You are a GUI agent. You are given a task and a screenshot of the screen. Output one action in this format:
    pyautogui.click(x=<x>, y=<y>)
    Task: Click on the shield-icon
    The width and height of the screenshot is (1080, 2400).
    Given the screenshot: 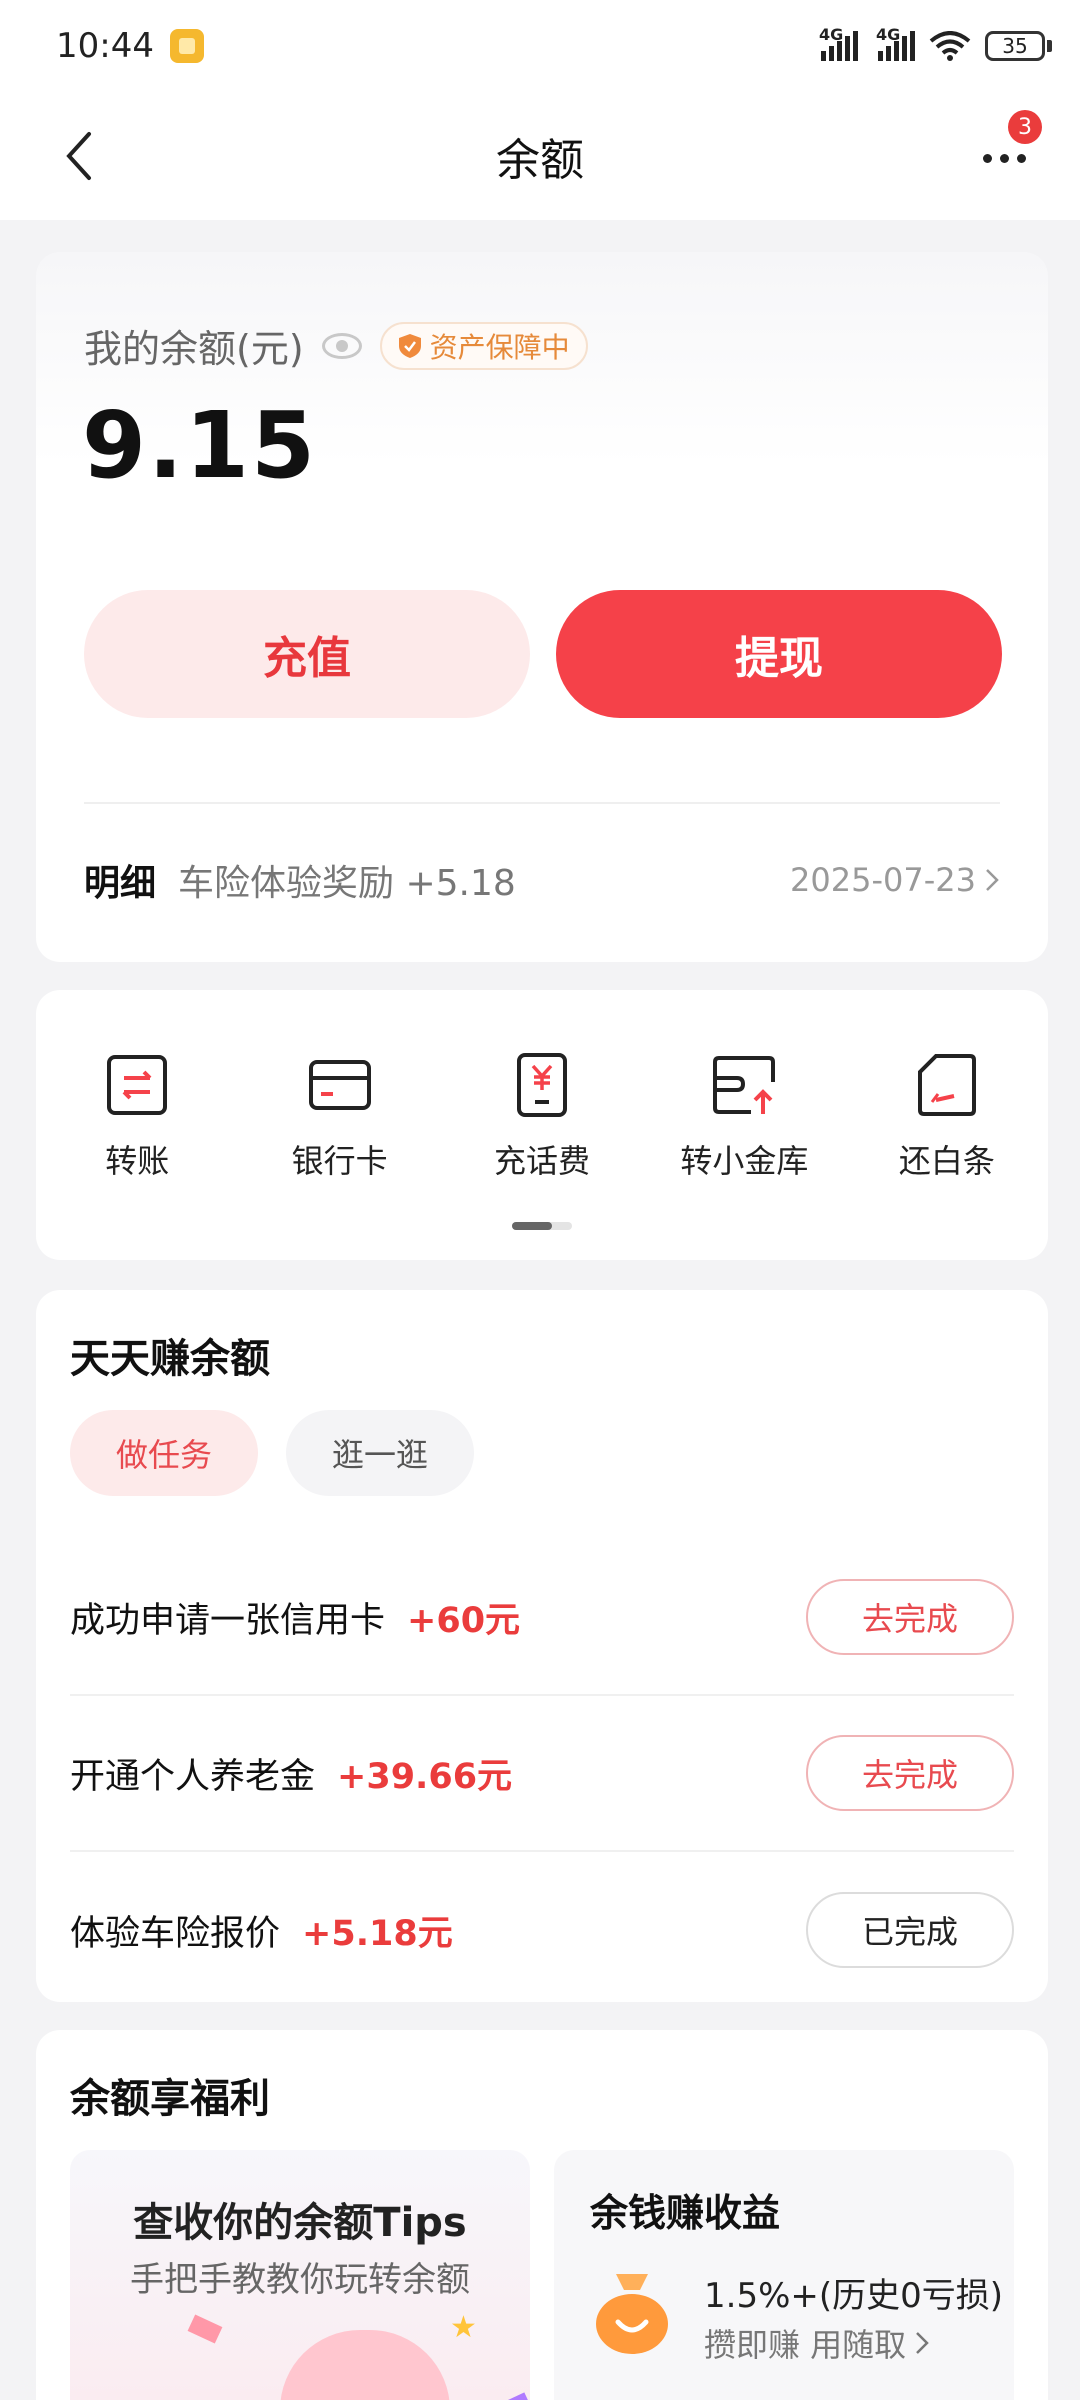 What is the action you would take?
    pyautogui.click(x=409, y=345)
    